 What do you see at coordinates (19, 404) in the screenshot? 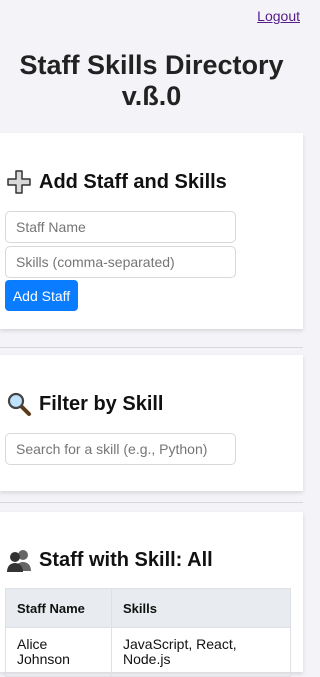
I see `magnifier-icon` at bounding box center [19, 404].